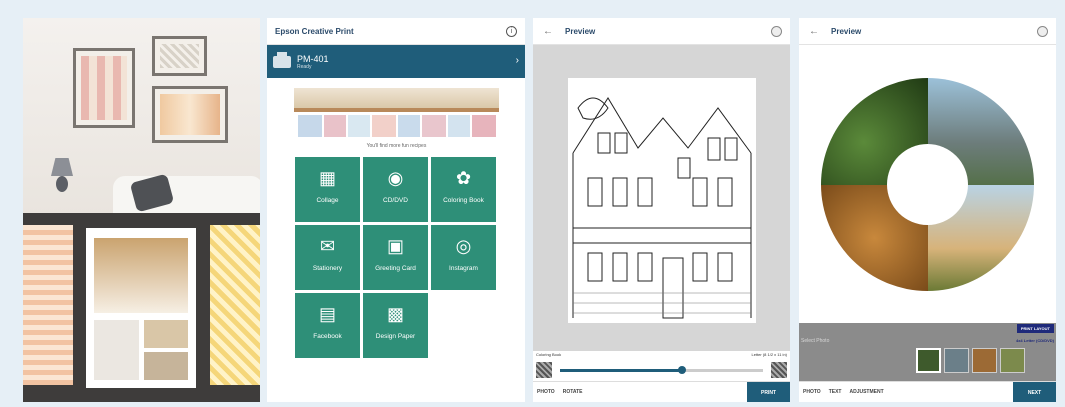 This screenshot has width=1065, height=407. What do you see at coordinates (549, 354) in the screenshot?
I see `paper-type: Coloring Book` at bounding box center [549, 354].